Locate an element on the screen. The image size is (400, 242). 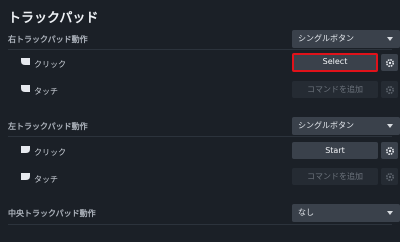
right-pad-touch-label: タッチ is located at coordinates (46, 91).